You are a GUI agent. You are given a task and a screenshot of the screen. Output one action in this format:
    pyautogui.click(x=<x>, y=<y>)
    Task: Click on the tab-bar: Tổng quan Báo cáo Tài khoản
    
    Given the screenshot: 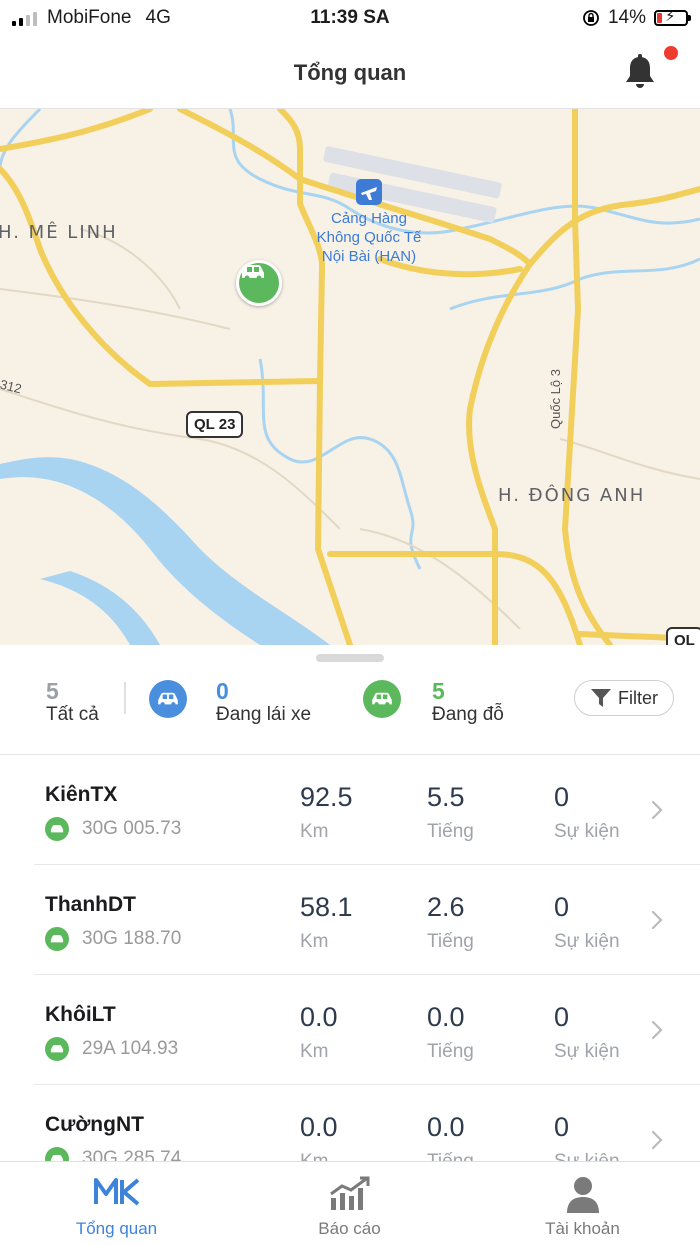 What is the action you would take?
    pyautogui.click(x=350, y=1203)
    